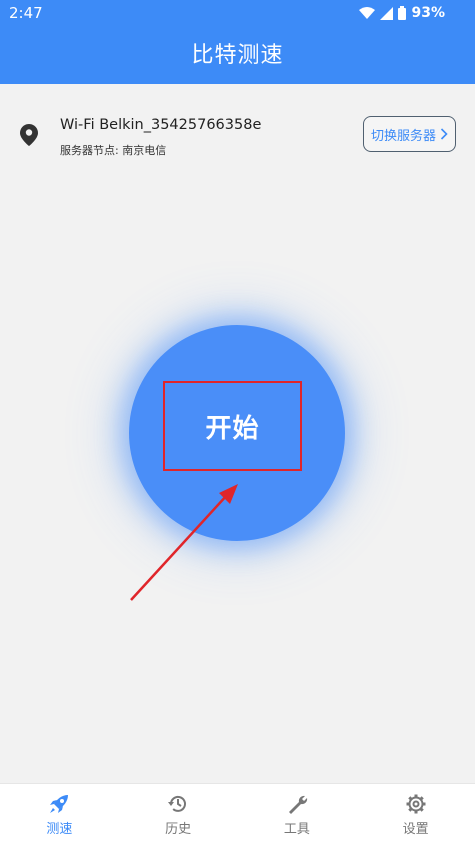 The width and height of the screenshot is (475, 845). I want to click on nav-label-tools: 工具, so click(296, 829).